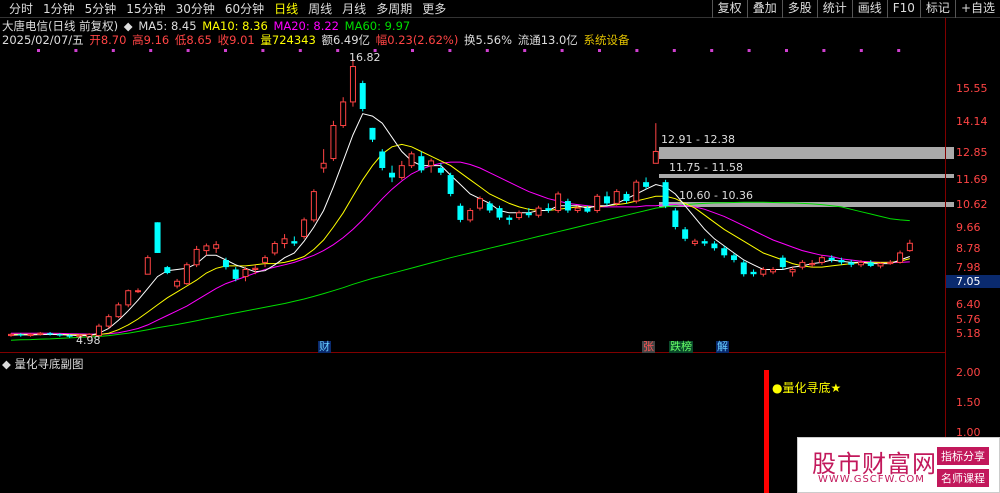 Image resolution: width=1000 pixels, height=493 pixels. I want to click on period-tab-3: 15分钟, so click(145, 9).